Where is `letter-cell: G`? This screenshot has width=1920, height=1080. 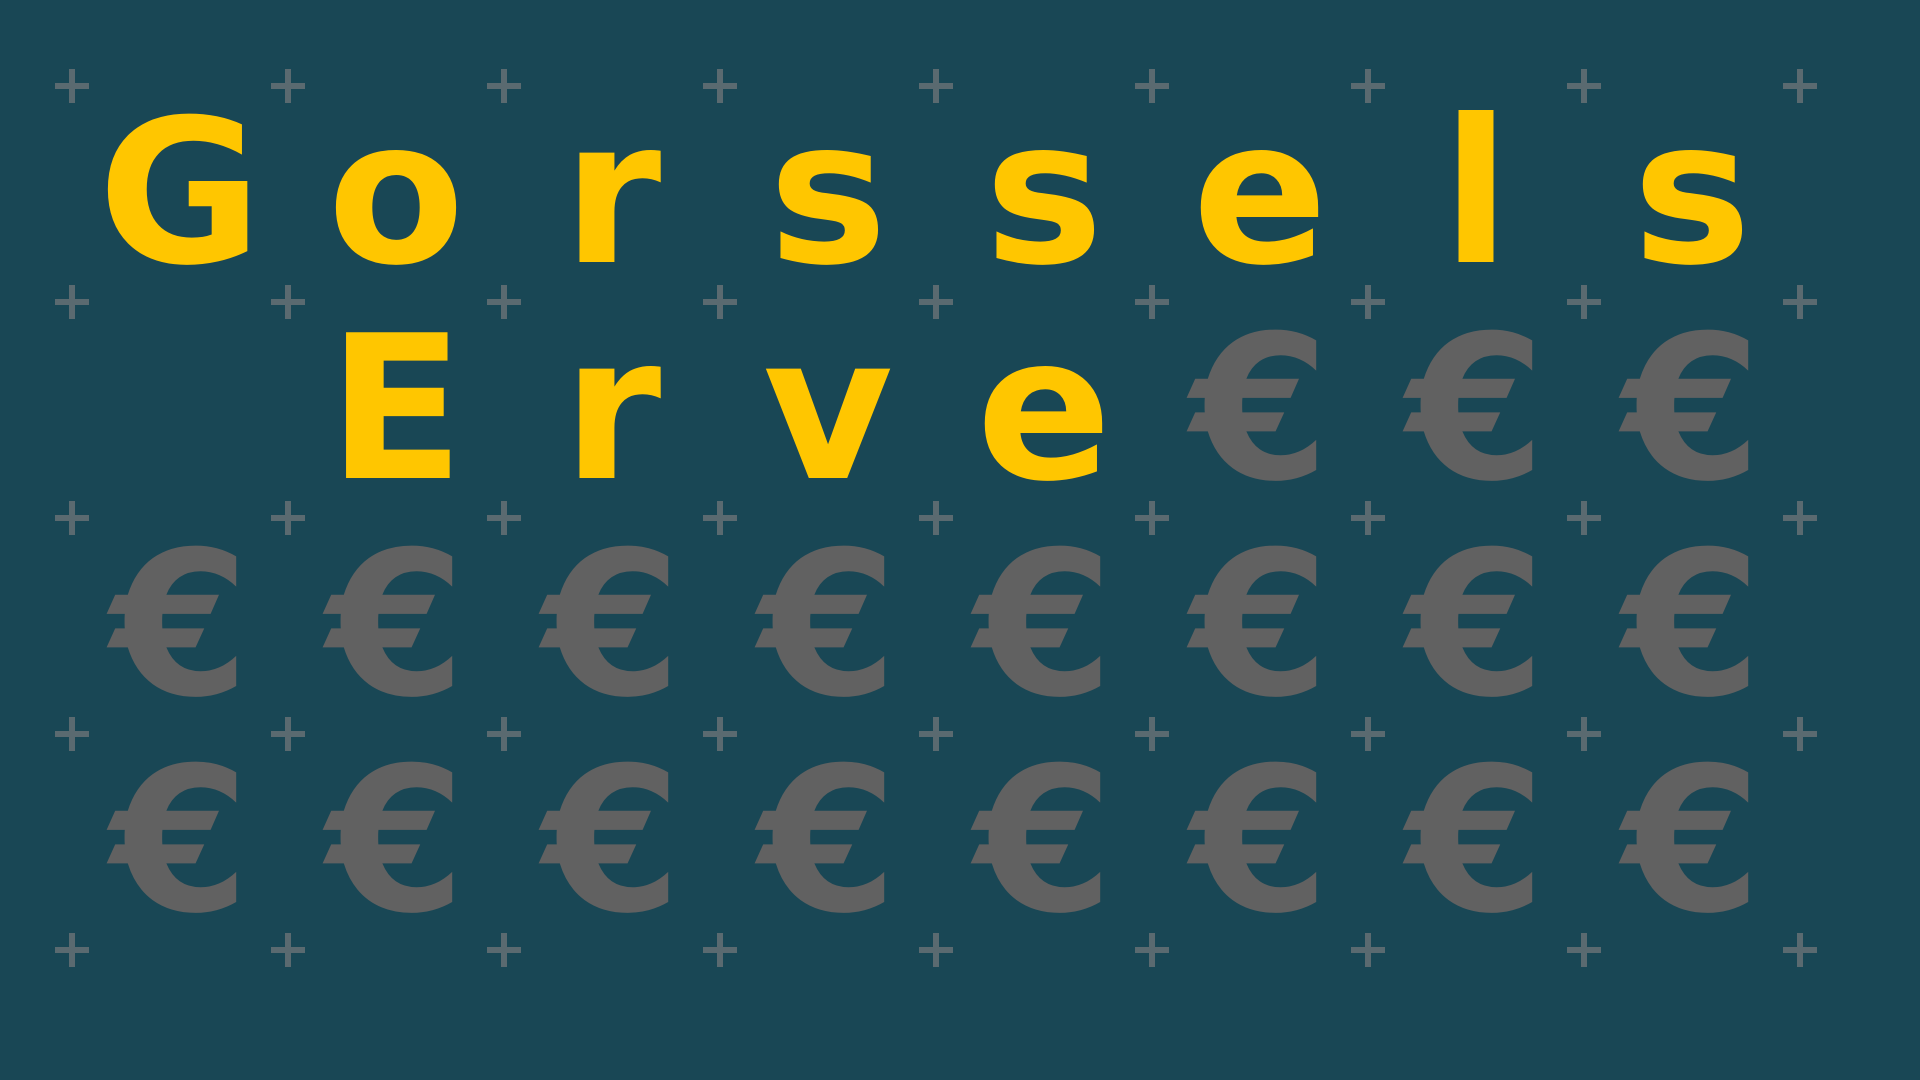 letter-cell: G is located at coordinates (180, 193).